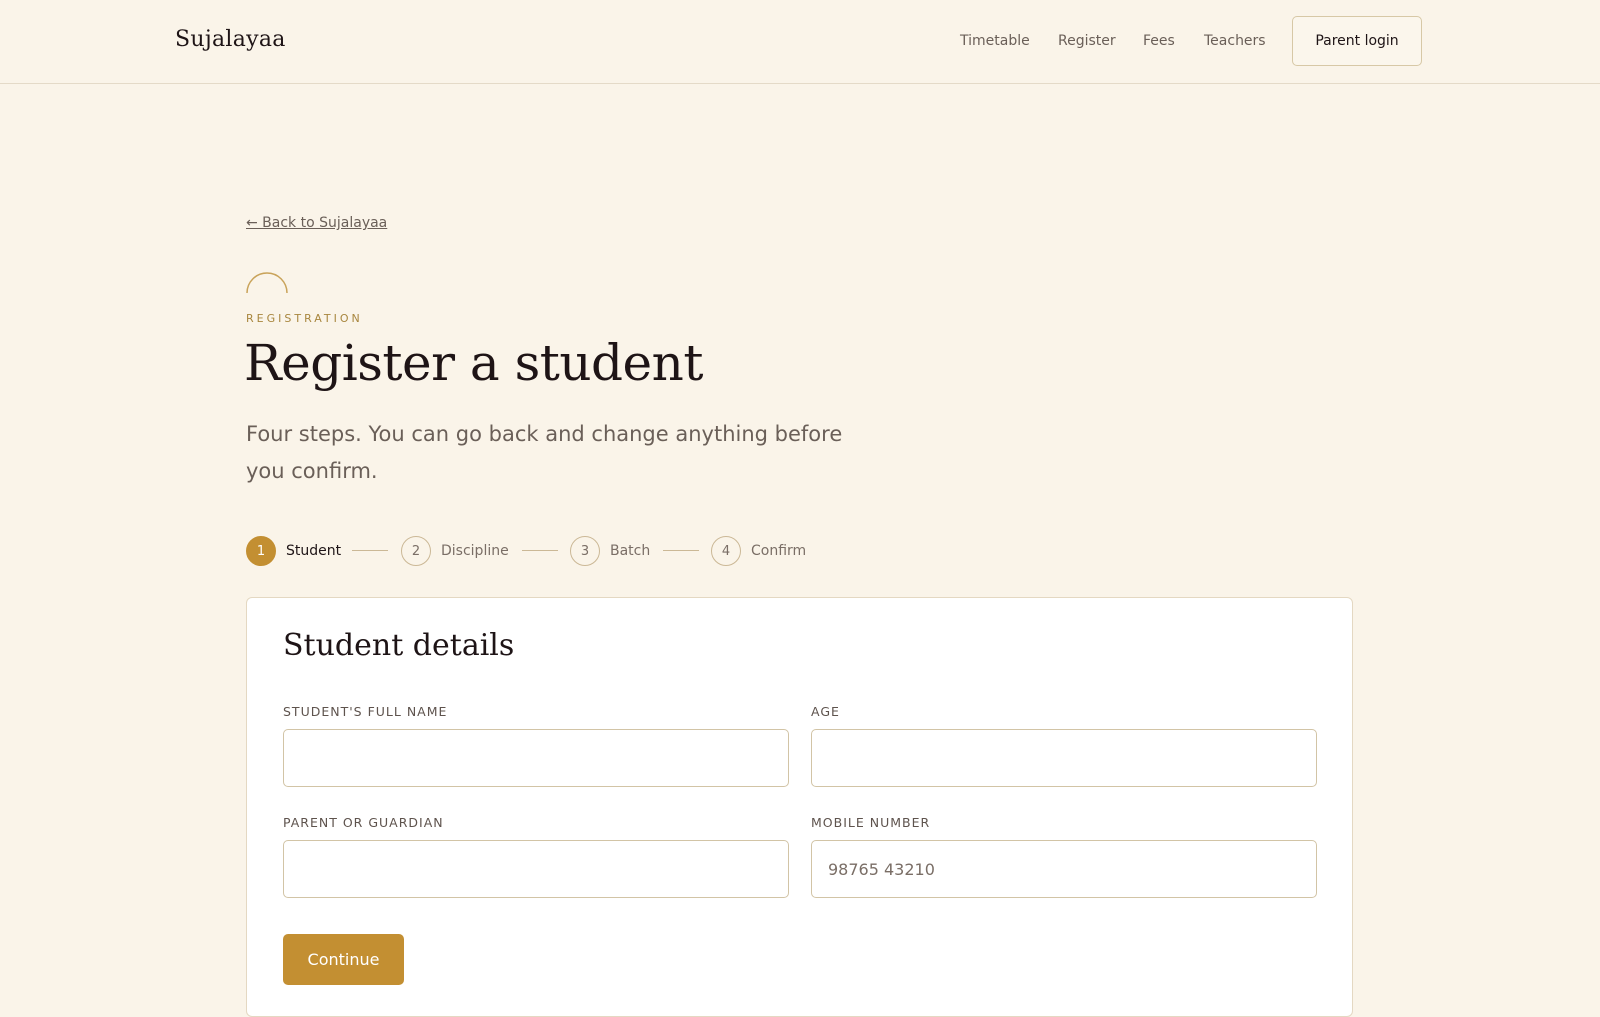 The image size is (1600, 1017). I want to click on age-label: AGE, so click(825, 711).